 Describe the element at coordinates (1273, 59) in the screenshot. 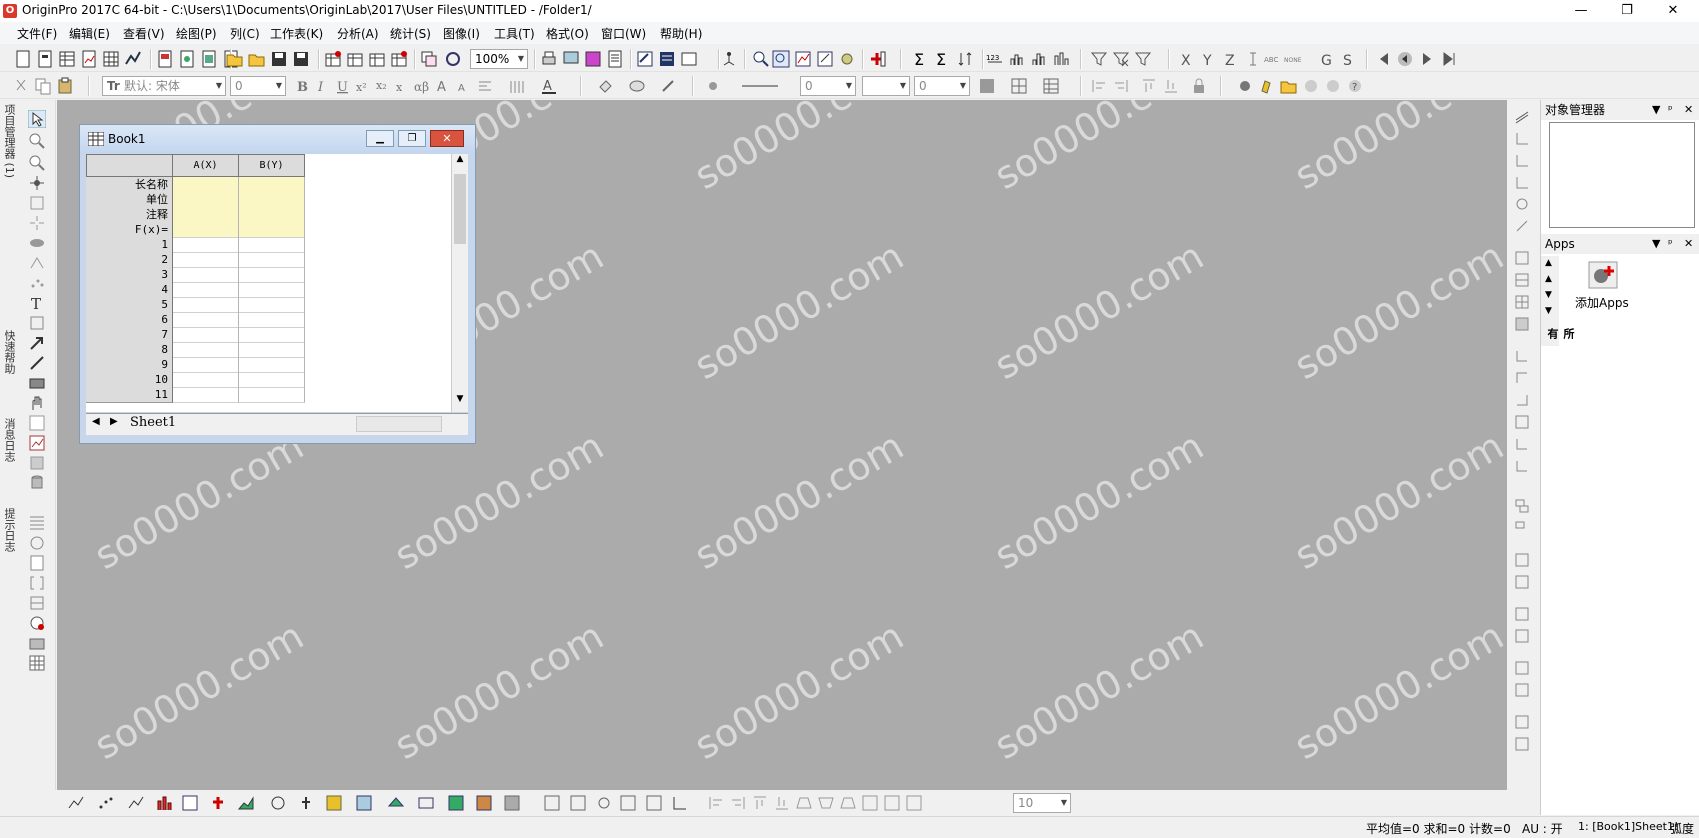

I see `set-label-icon: ABC` at that location.